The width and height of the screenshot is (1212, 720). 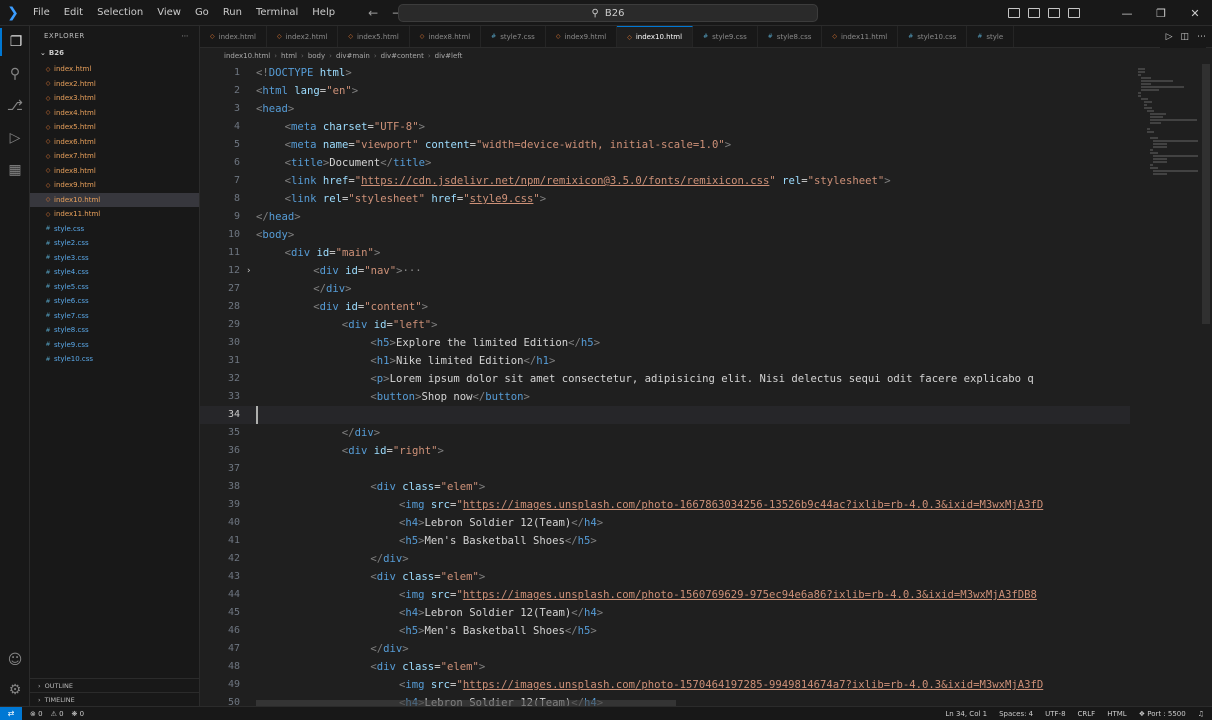 What do you see at coordinates (306, 36) in the screenshot?
I see `tab-label: index2.html` at bounding box center [306, 36].